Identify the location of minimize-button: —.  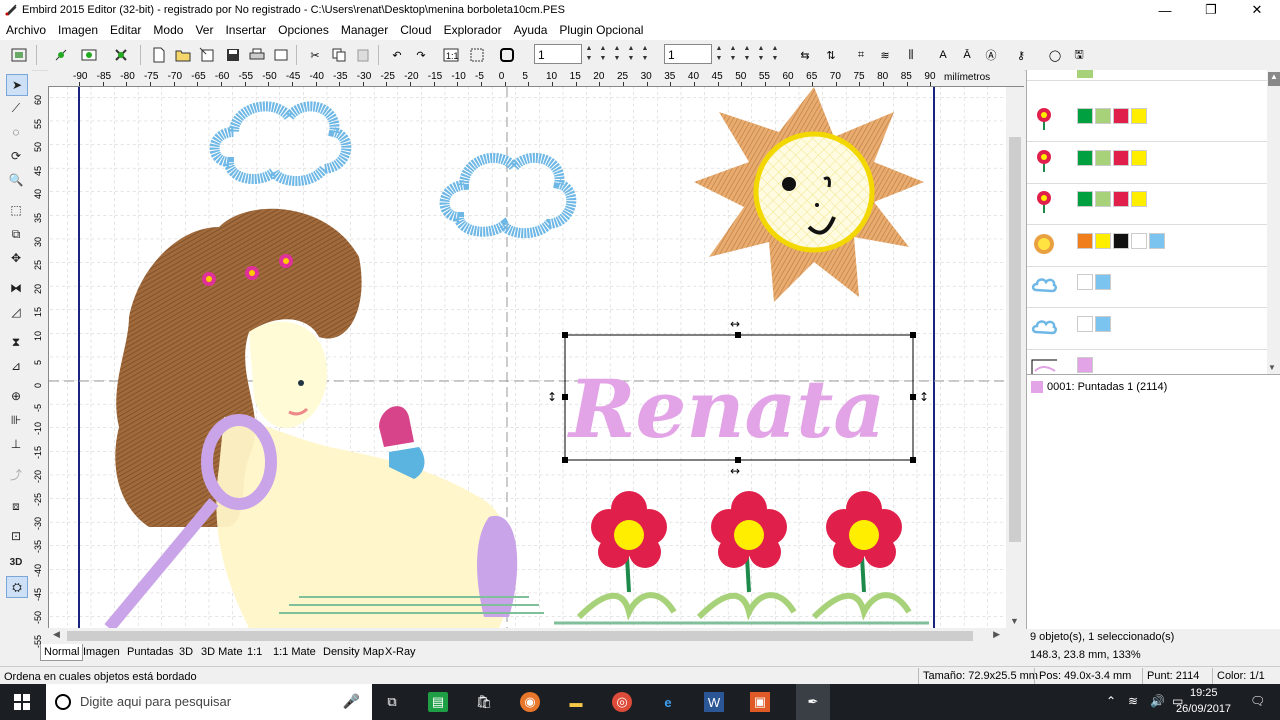
(1165, 10).